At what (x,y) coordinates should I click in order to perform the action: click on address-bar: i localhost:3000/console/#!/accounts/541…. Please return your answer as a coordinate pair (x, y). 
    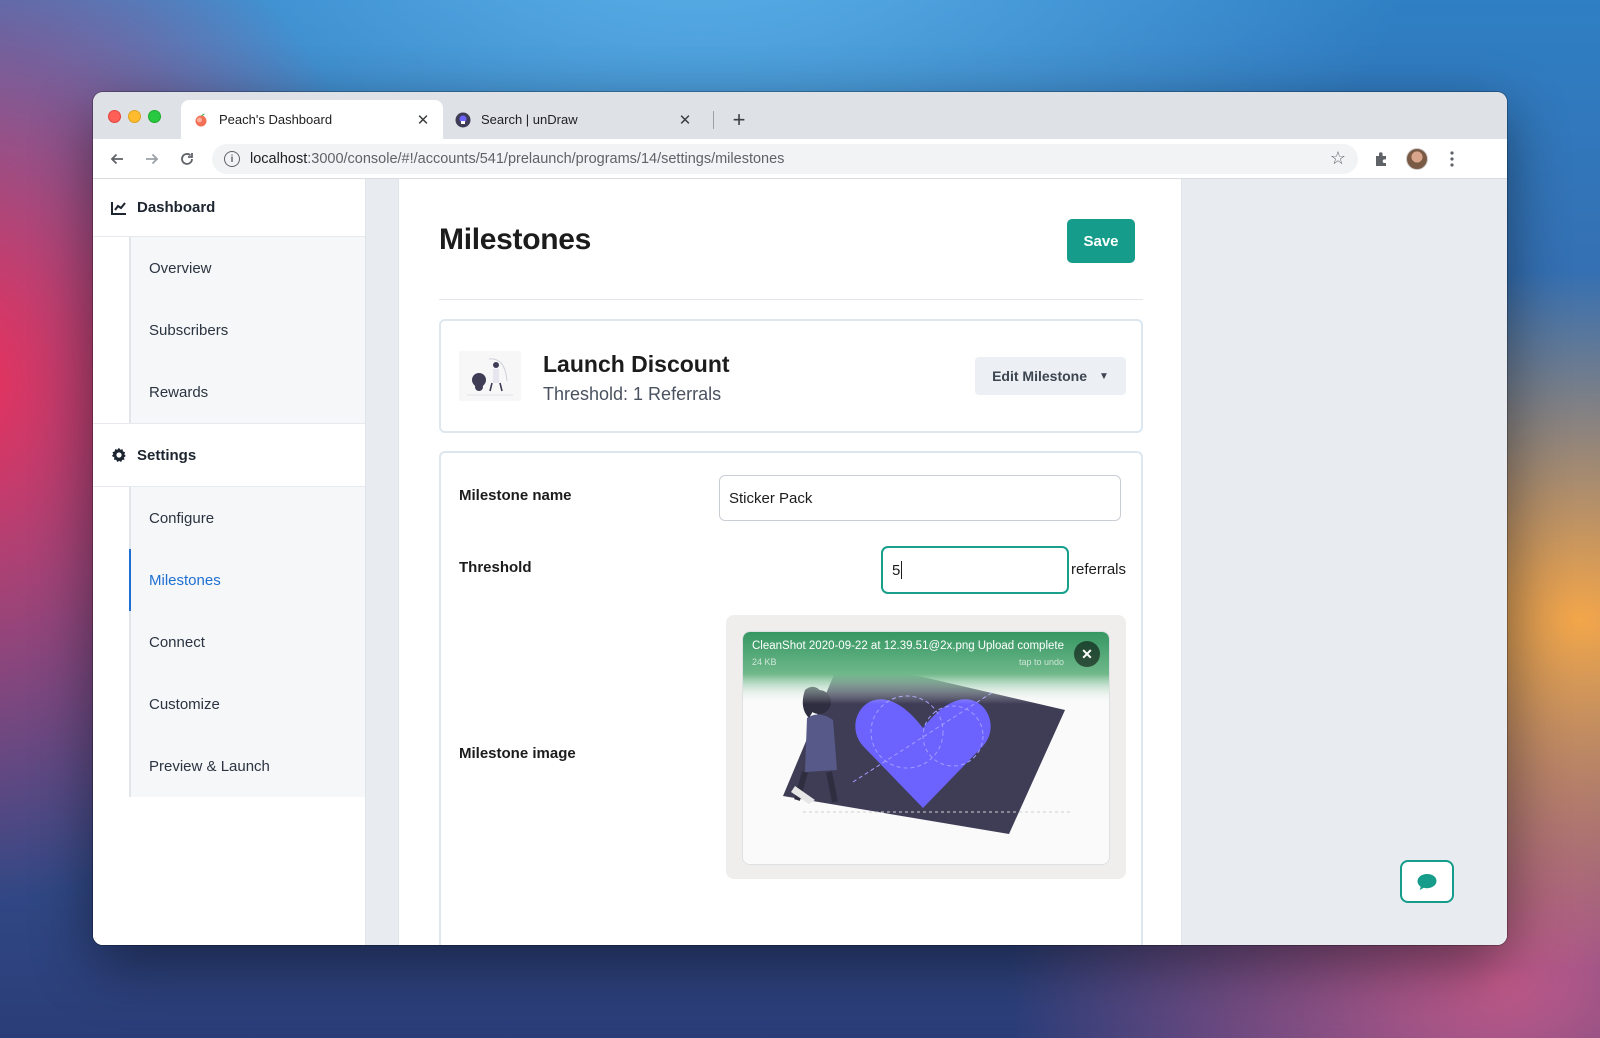
    Looking at the image, I should click on (785, 159).